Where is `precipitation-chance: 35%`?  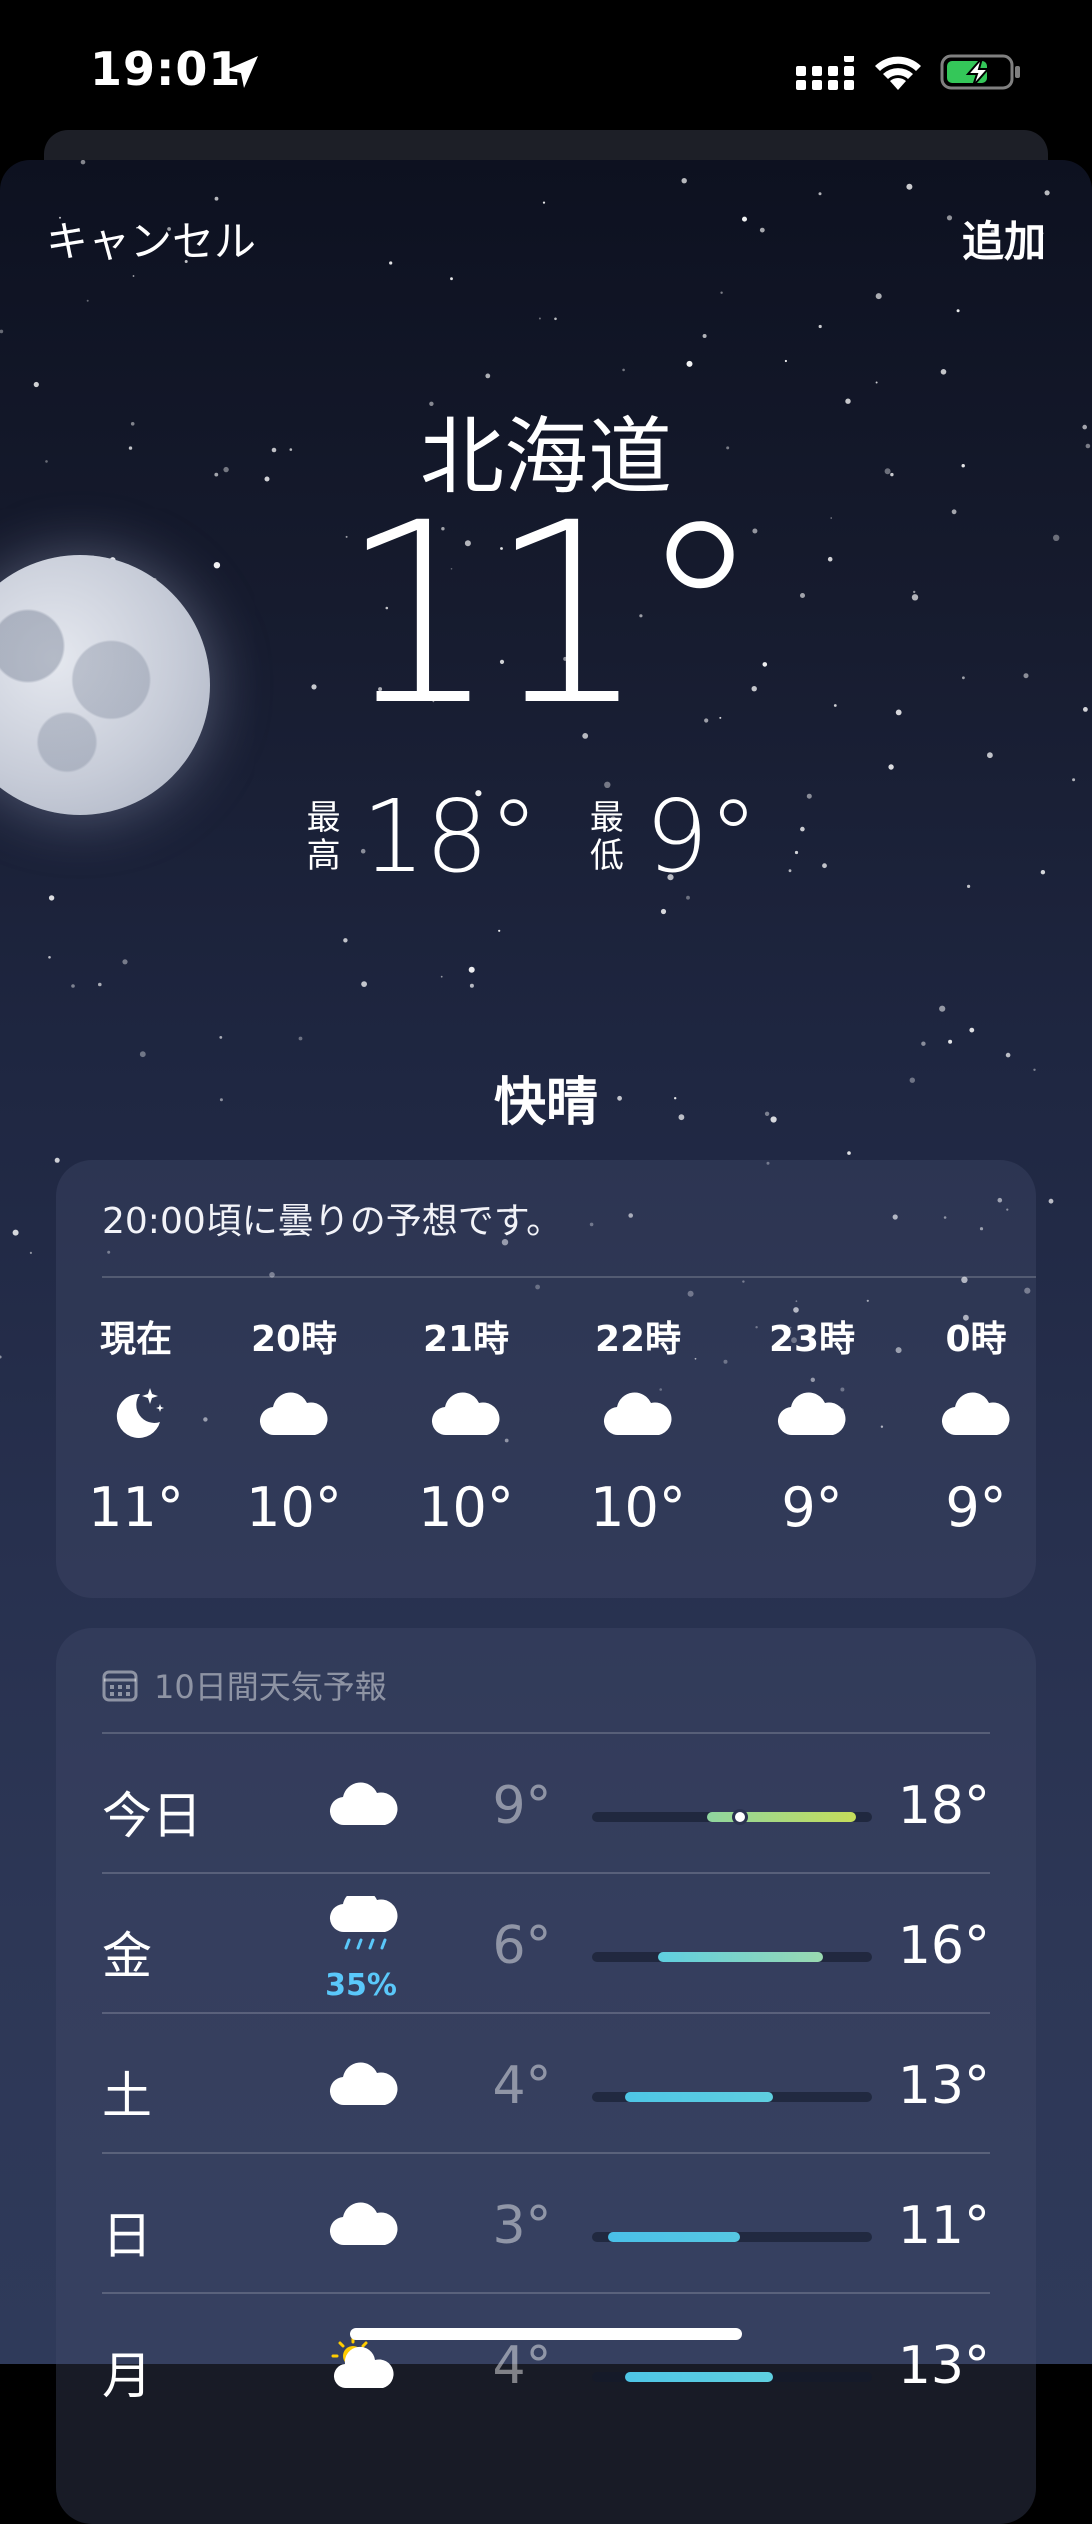 precipitation-chance: 35% is located at coordinates (361, 1985).